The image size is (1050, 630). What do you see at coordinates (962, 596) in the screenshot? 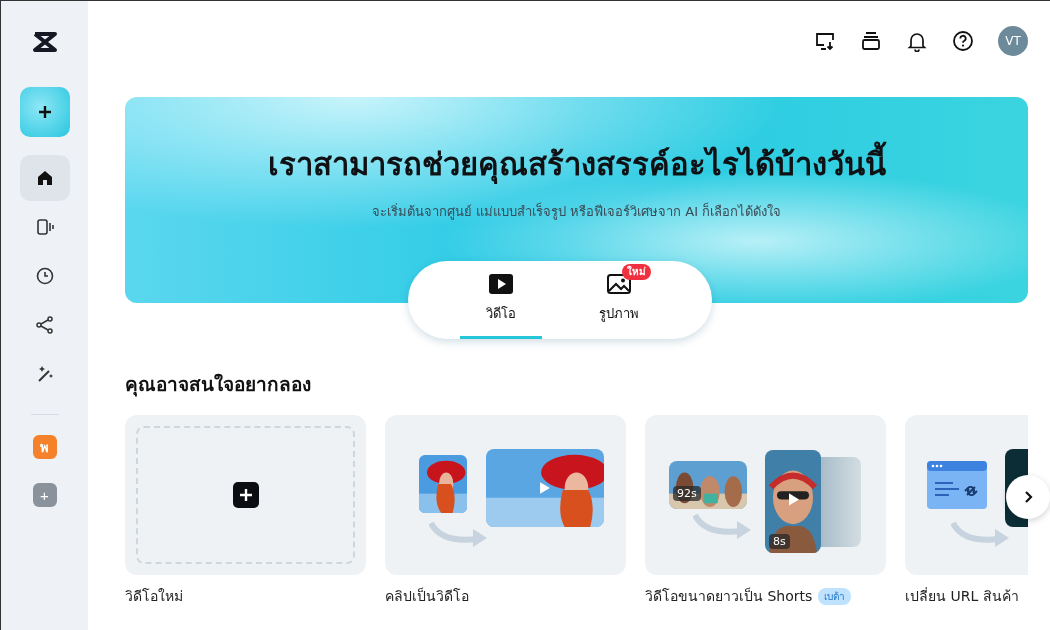
I see `card-label: เปลี่ยน URL สินค้า` at bounding box center [962, 596].